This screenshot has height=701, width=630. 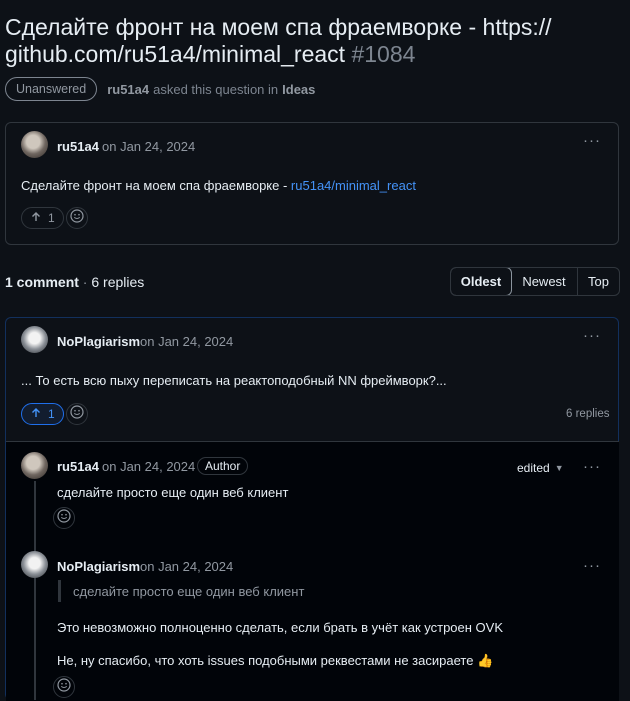 What do you see at coordinates (223, 466) in the screenshot?
I see `author-badge: Author` at bounding box center [223, 466].